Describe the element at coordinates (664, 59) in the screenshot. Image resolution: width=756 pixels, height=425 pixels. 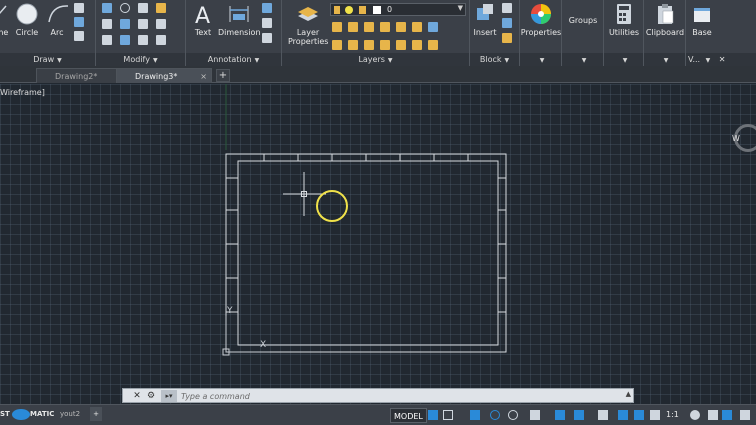
I see `clipboard-panel-title: ▼` at that location.